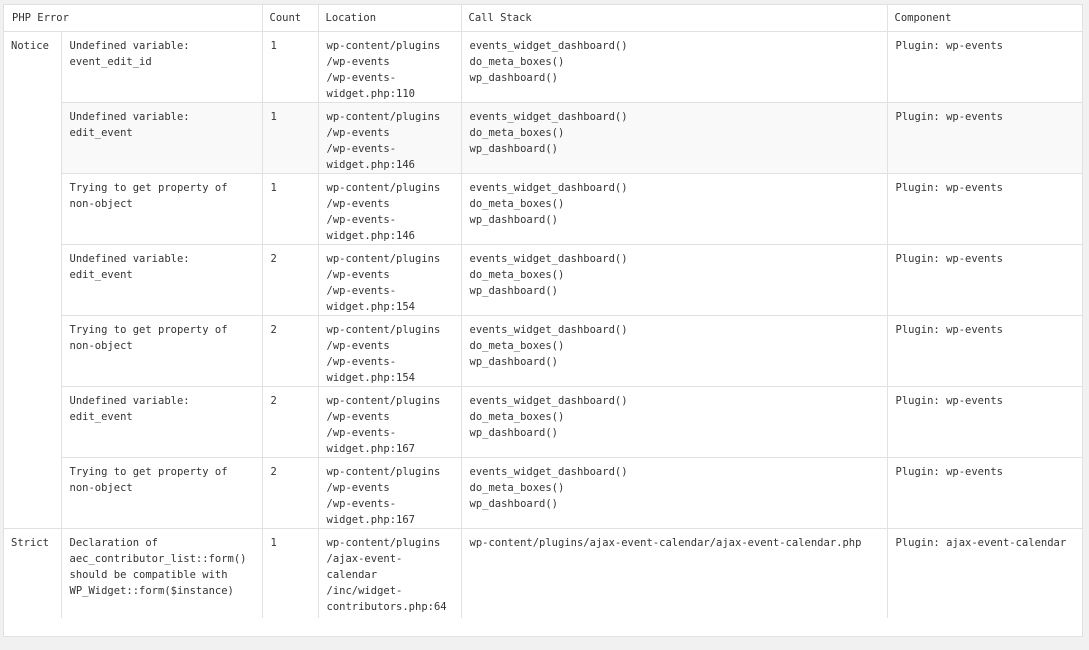 This screenshot has height=650, width=1089. Describe the element at coordinates (133, 18) in the screenshot. I see `header-php-error: PHP Error` at that location.